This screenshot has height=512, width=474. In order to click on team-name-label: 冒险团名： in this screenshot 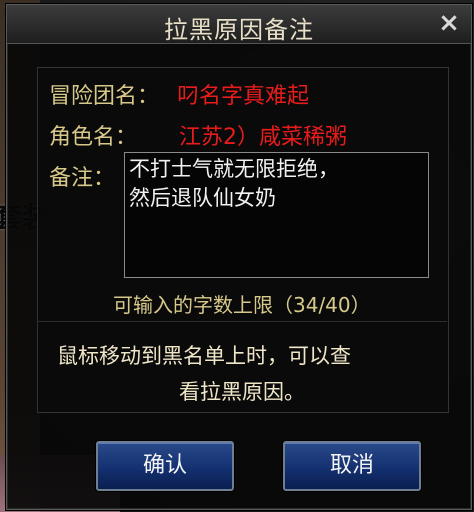, I will do `click(104, 96)`.